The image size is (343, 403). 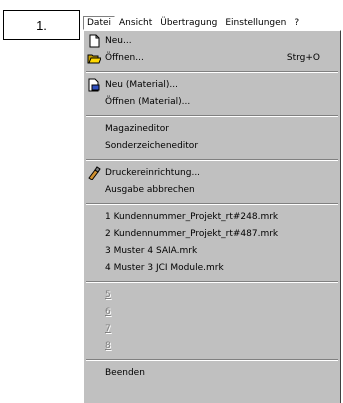 I want to click on recent-file-slot-6: 6, so click(x=212, y=312).